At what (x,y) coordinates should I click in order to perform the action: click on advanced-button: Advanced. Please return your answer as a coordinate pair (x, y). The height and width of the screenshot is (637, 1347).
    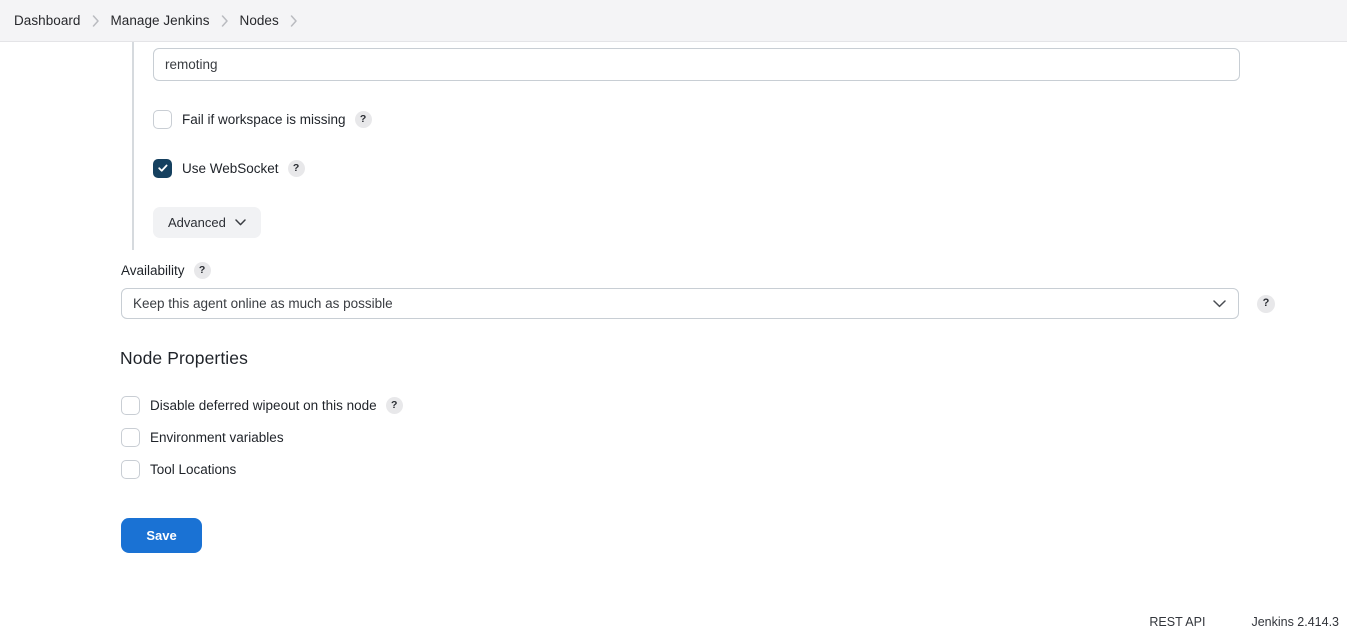
    Looking at the image, I should click on (207, 222).